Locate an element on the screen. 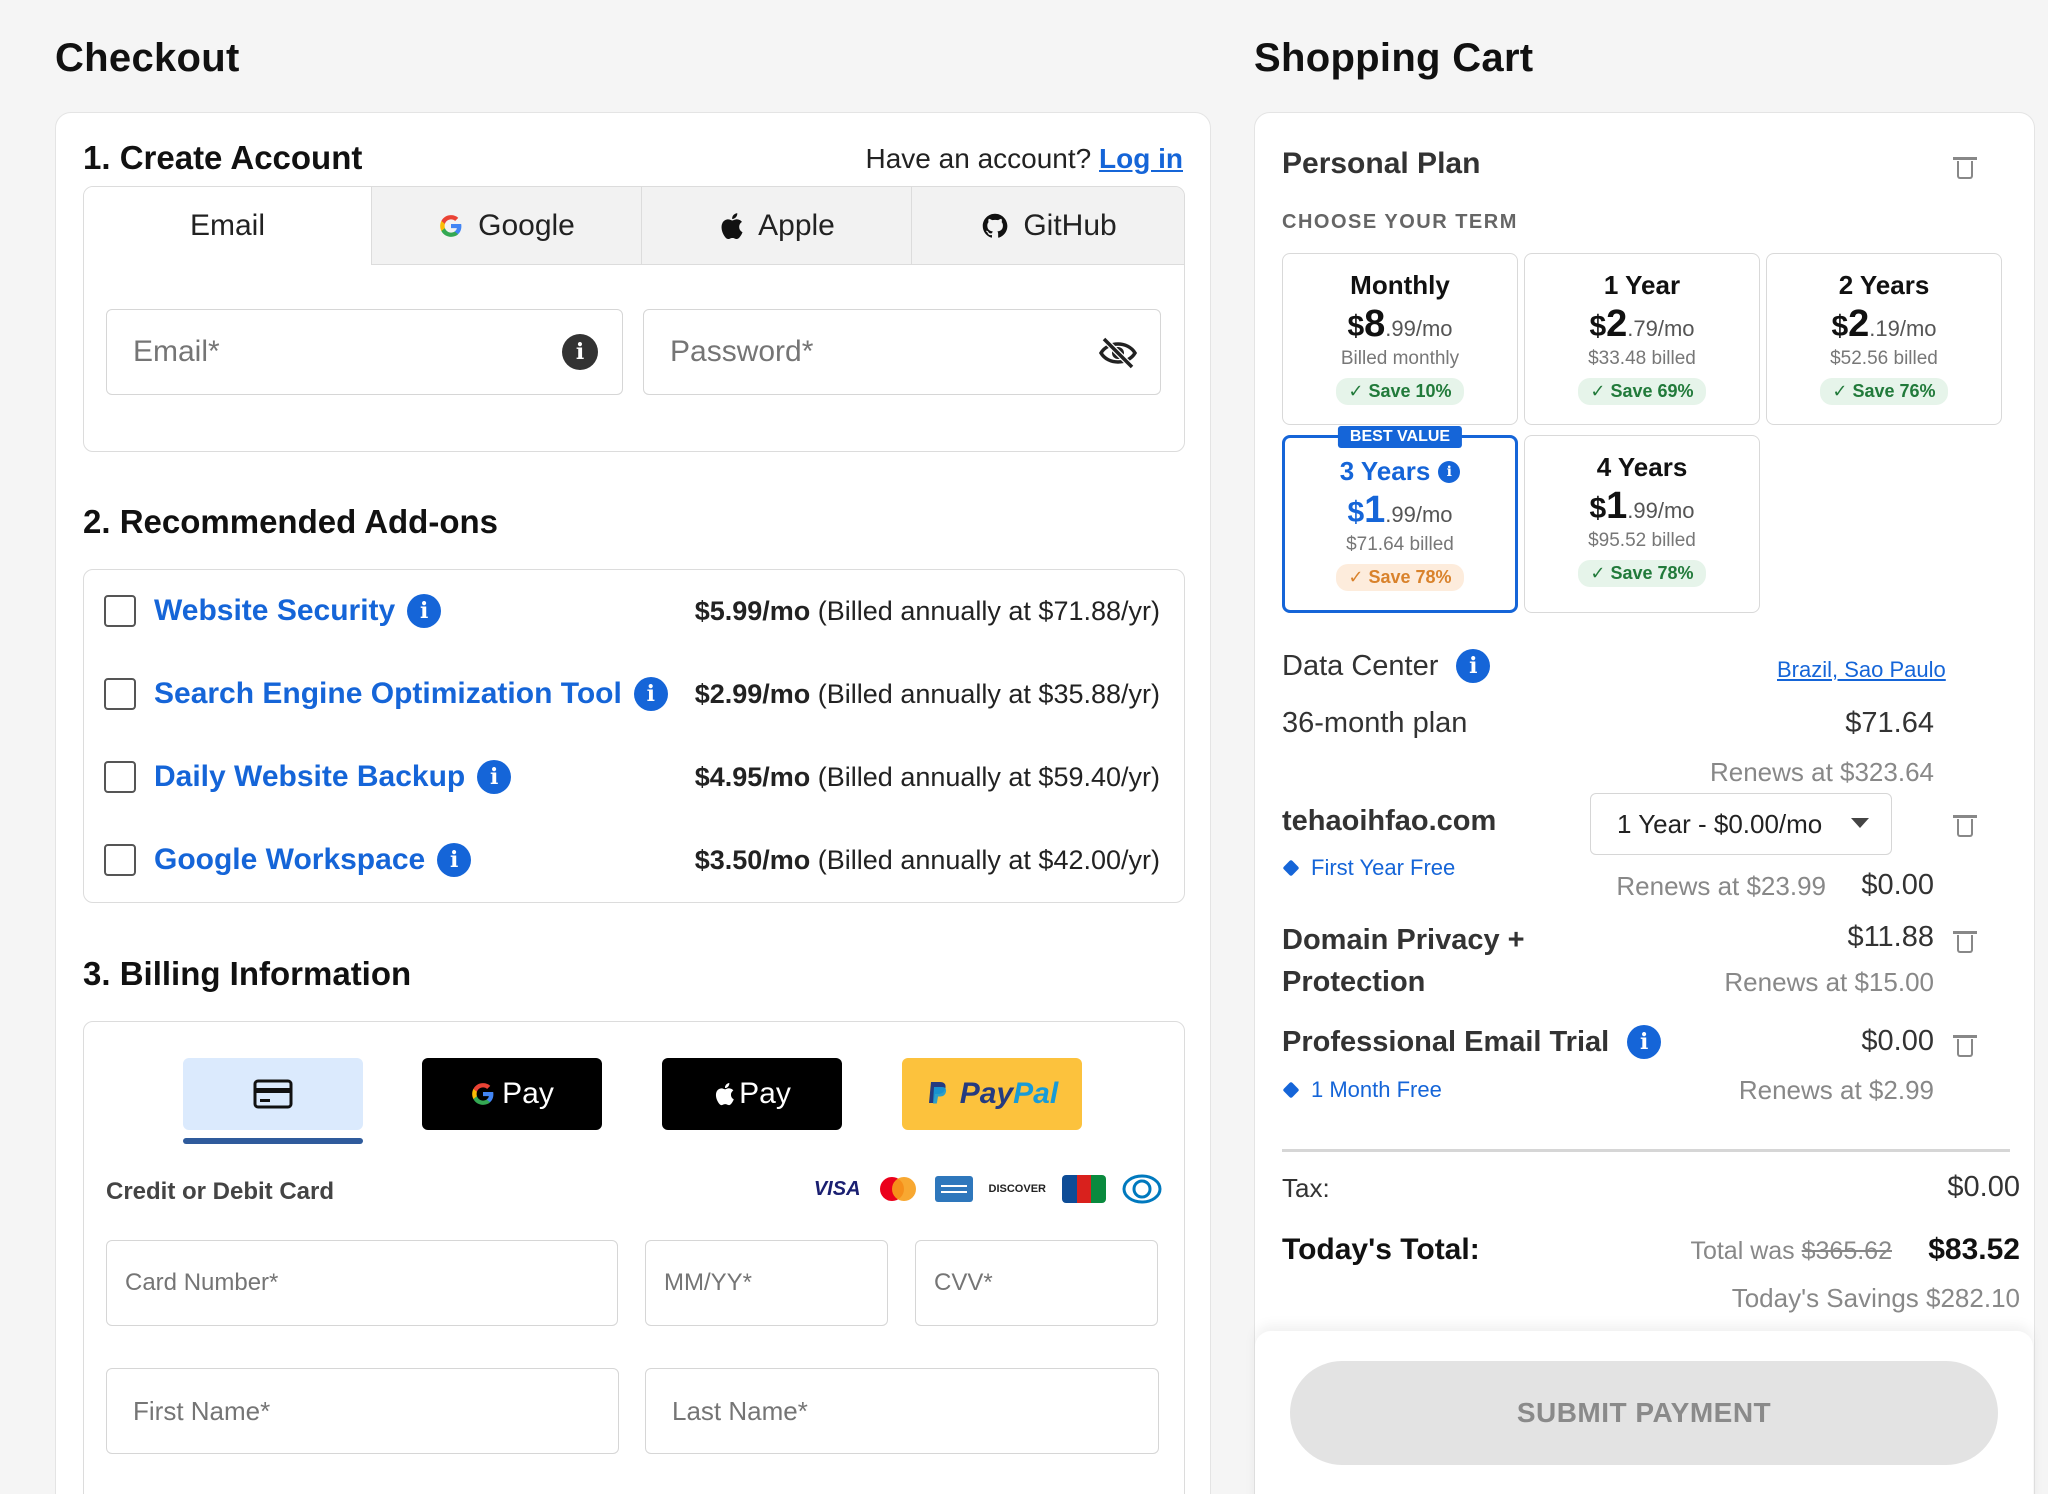  addon-name: Search Engine Optimization Tool is located at coordinates (388, 694).